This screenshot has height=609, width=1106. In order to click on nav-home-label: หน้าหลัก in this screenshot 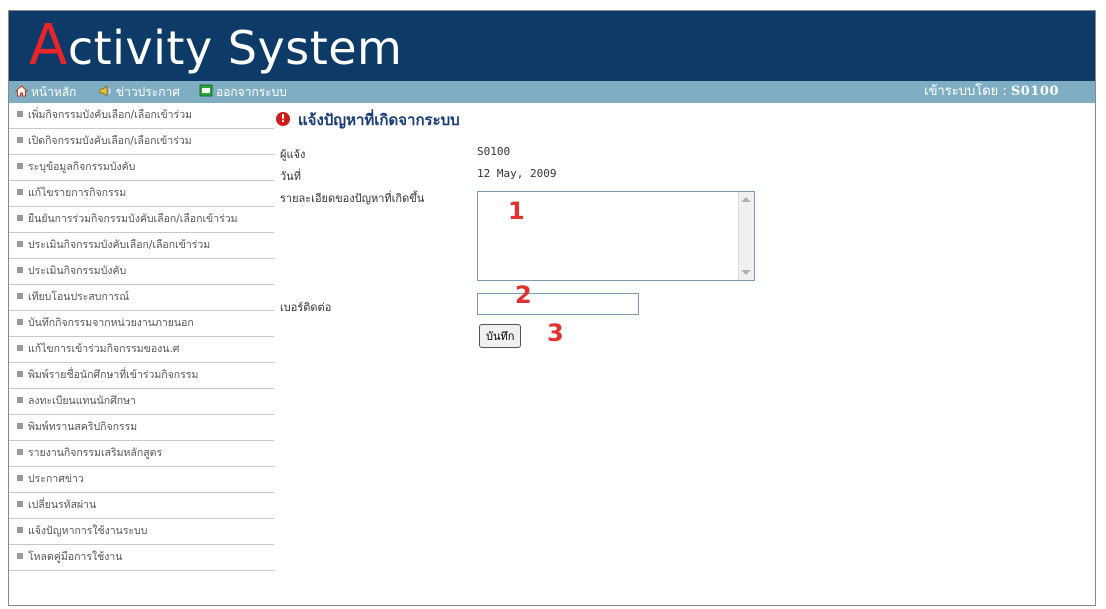, I will do `click(54, 92)`.